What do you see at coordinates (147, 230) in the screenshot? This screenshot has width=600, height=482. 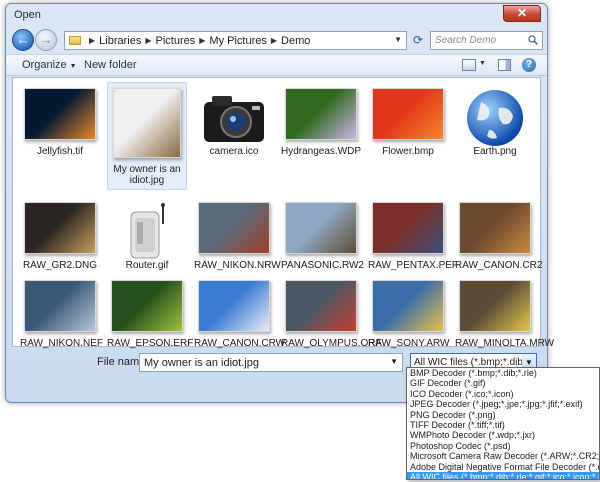 I see `router-icon` at bounding box center [147, 230].